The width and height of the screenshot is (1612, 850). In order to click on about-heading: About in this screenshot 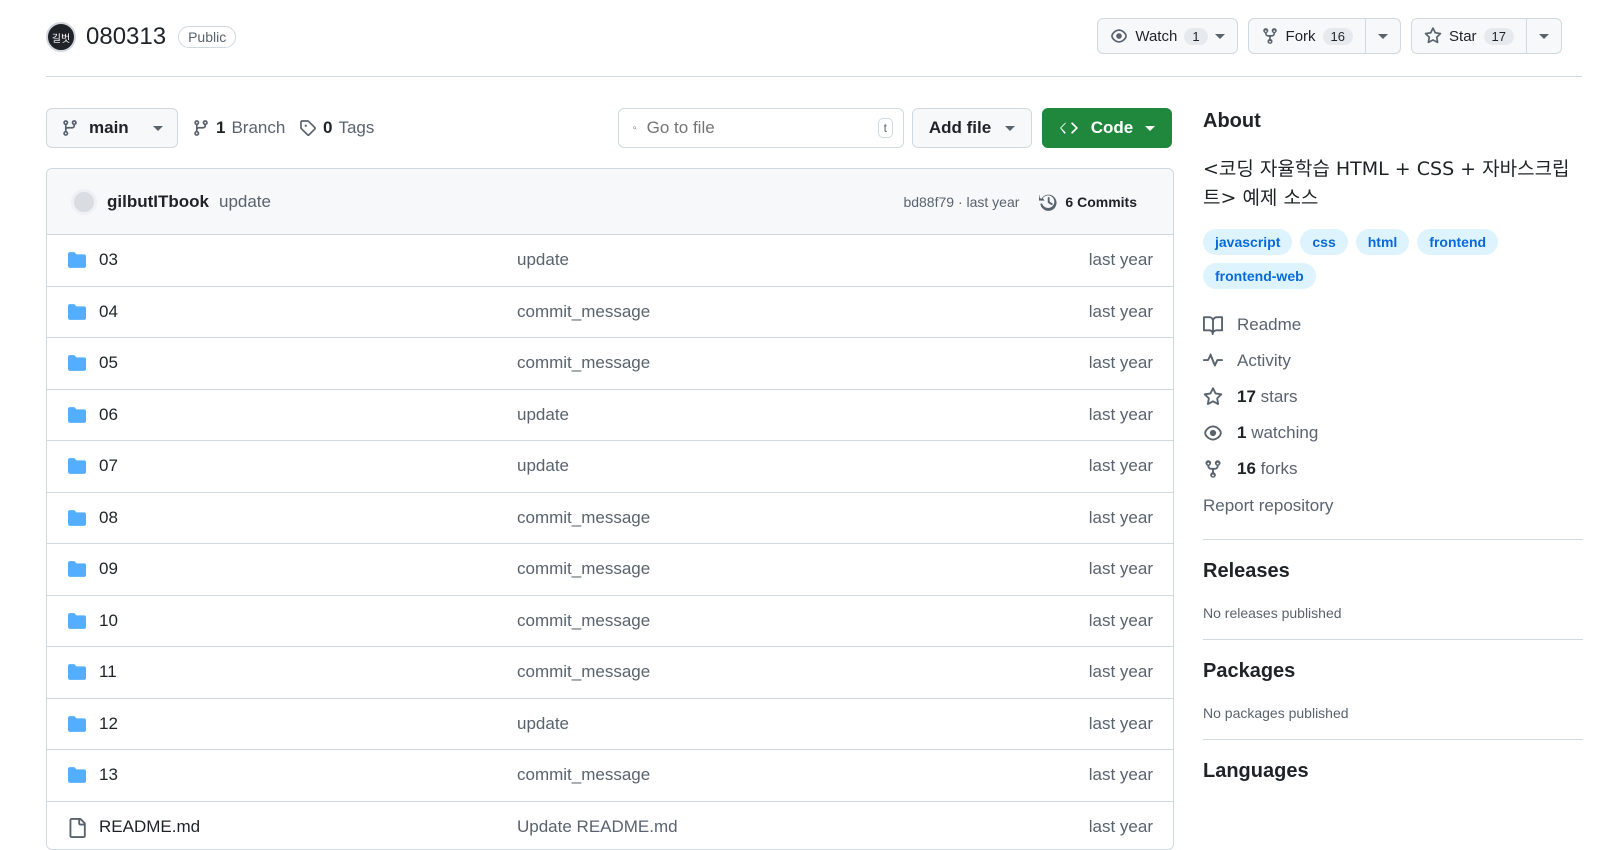, I will do `click(1232, 121)`.